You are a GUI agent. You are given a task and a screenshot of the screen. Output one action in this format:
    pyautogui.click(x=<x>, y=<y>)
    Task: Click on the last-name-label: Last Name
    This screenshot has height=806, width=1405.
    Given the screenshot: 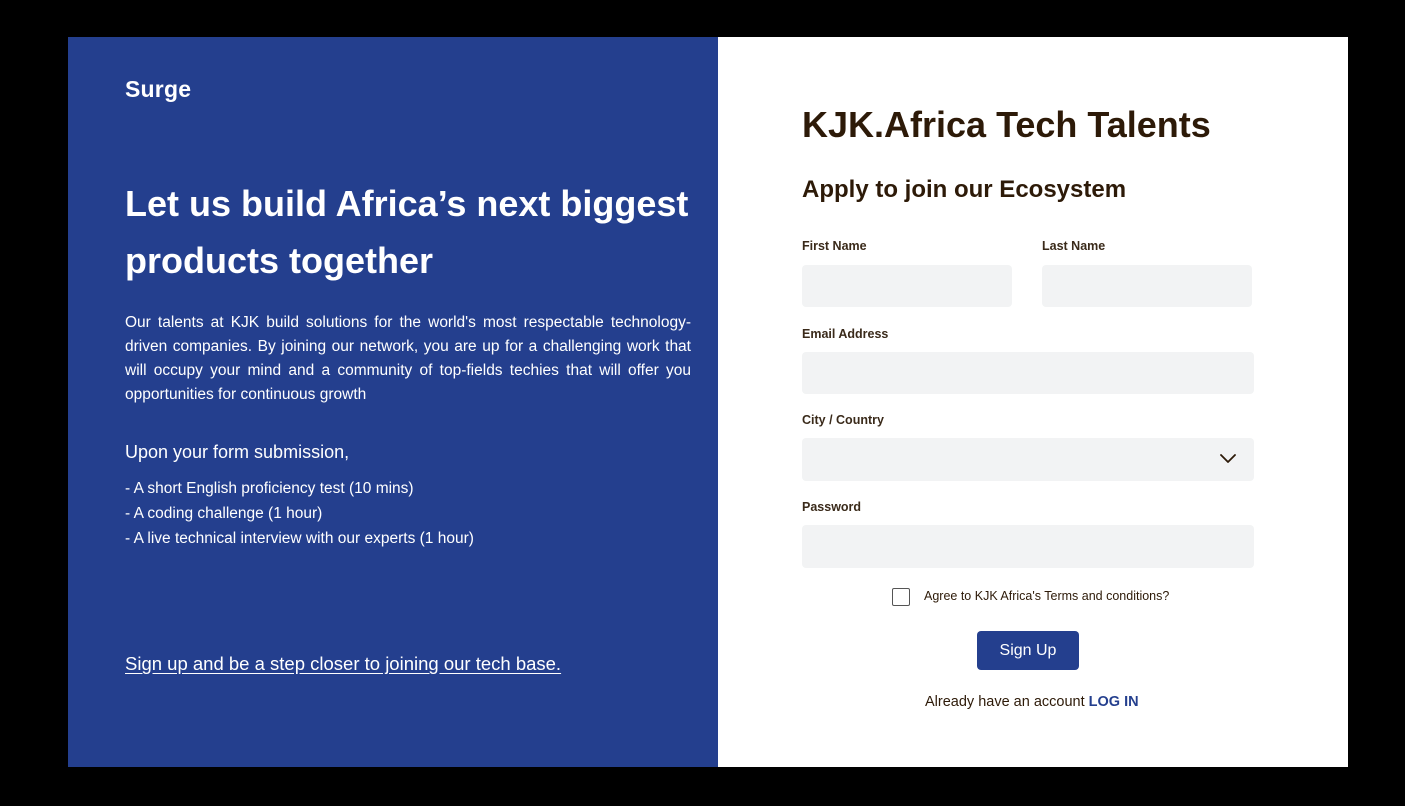 What is the action you would take?
    pyautogui.click(x=1074, y=246)
    